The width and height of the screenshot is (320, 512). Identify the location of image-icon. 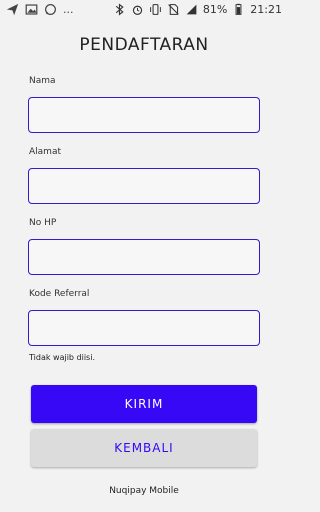
(31, 9).